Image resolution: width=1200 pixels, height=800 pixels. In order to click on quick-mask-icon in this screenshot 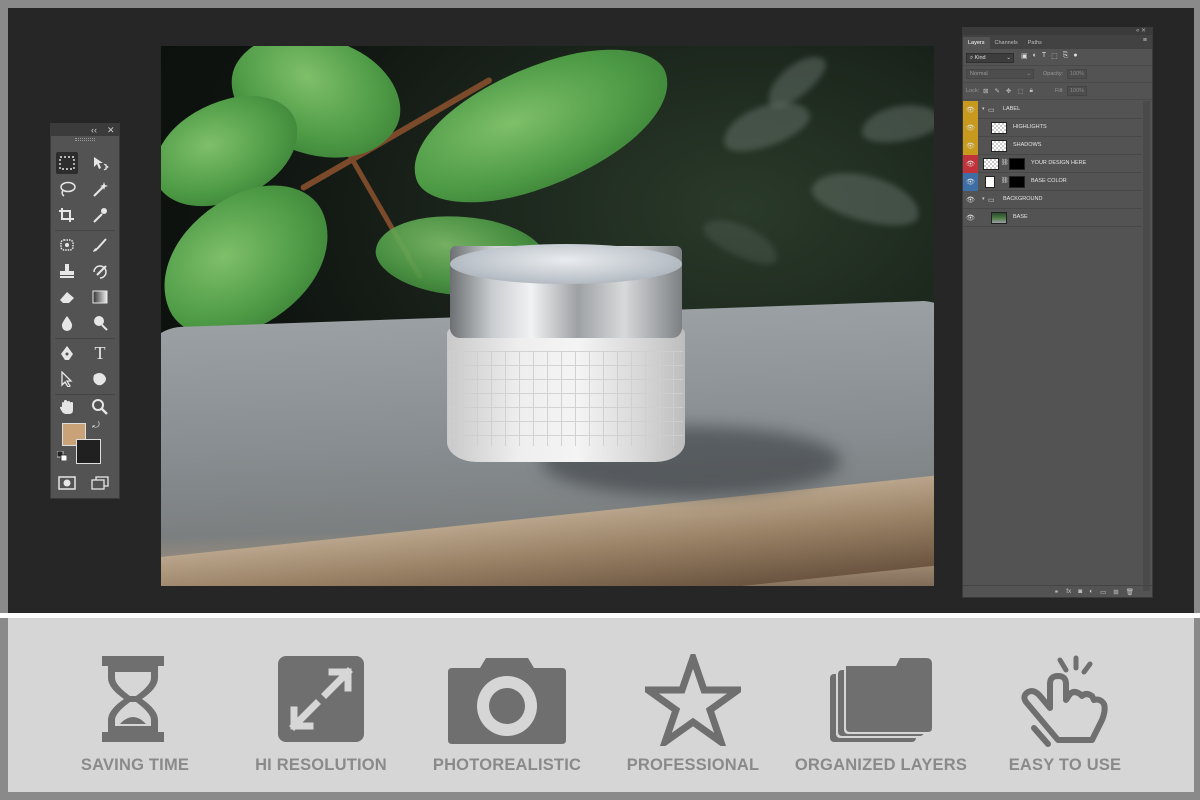, I will do `click(67, 483)`.